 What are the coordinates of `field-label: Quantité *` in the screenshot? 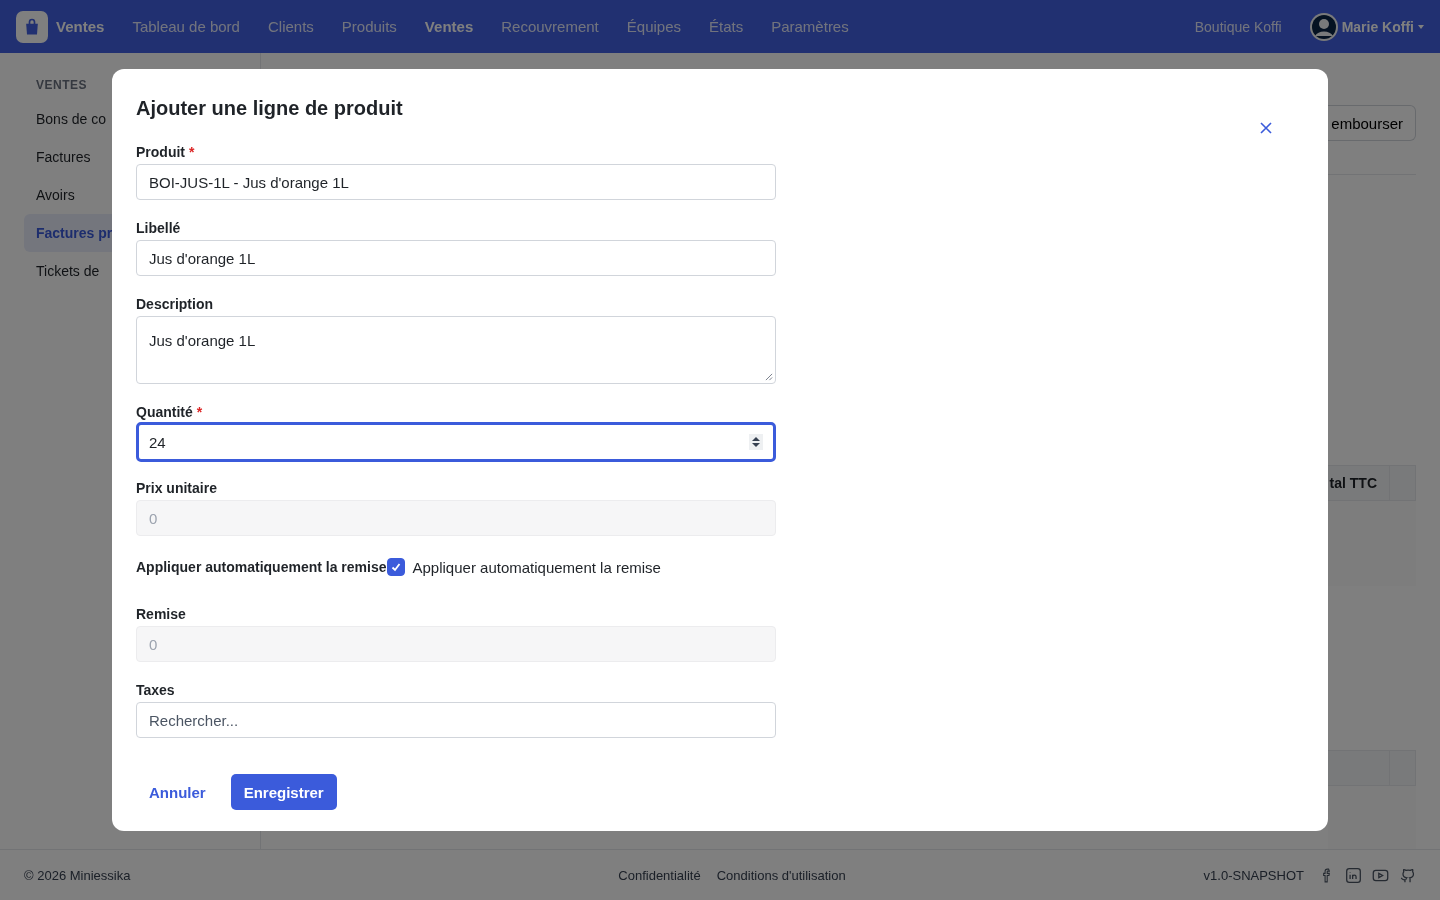 It's located at (169, 412).